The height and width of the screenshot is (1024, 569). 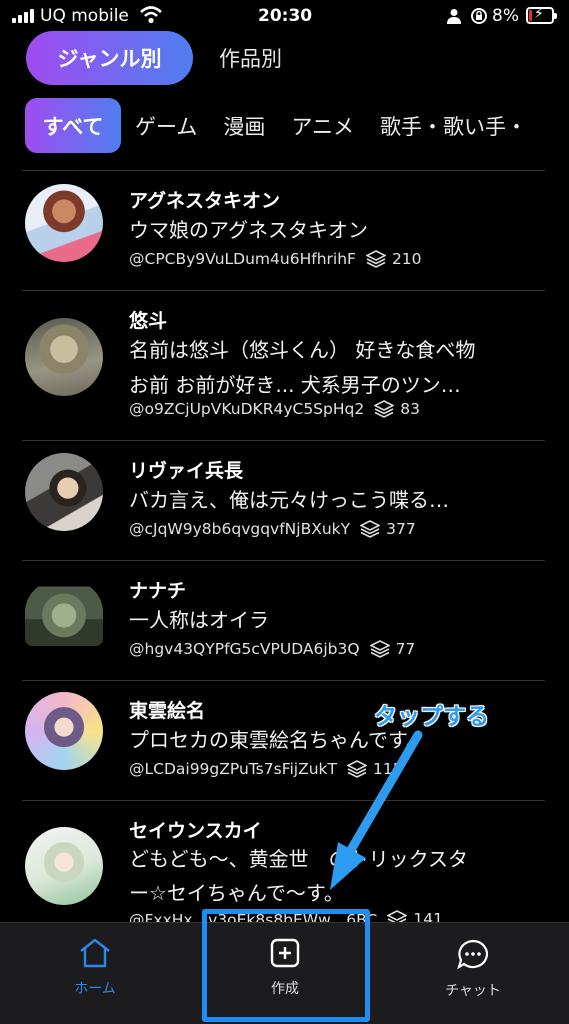 What do you see at coordinates (284, 620) in the screenshot?
I see `character-row: ナナチ 一人称はオイラ @hgv43QYPfG5cVPUDA6jb3Q 77` at bounding box center [284, 620].